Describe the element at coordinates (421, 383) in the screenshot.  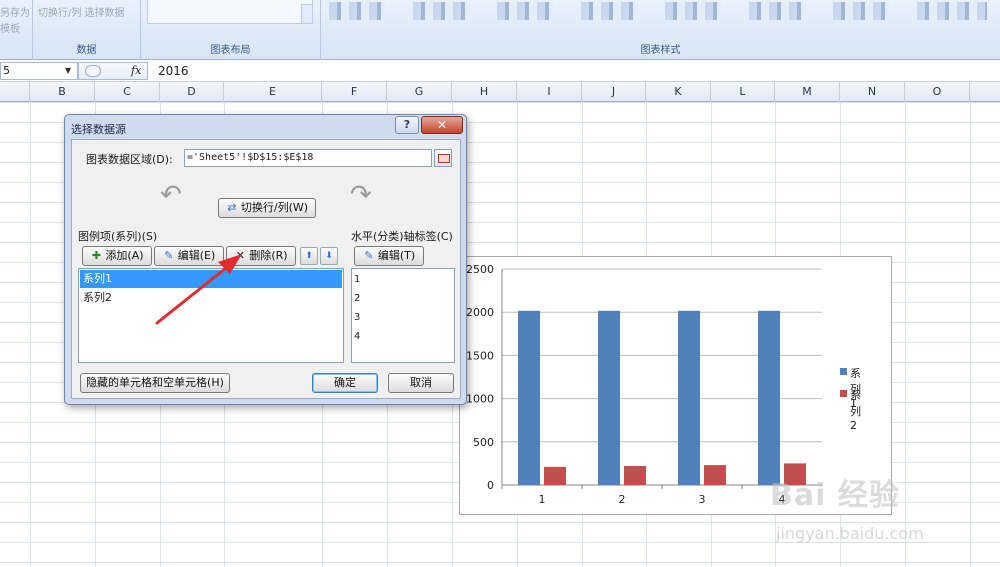
I see `cancel-button: 取消` at that location.